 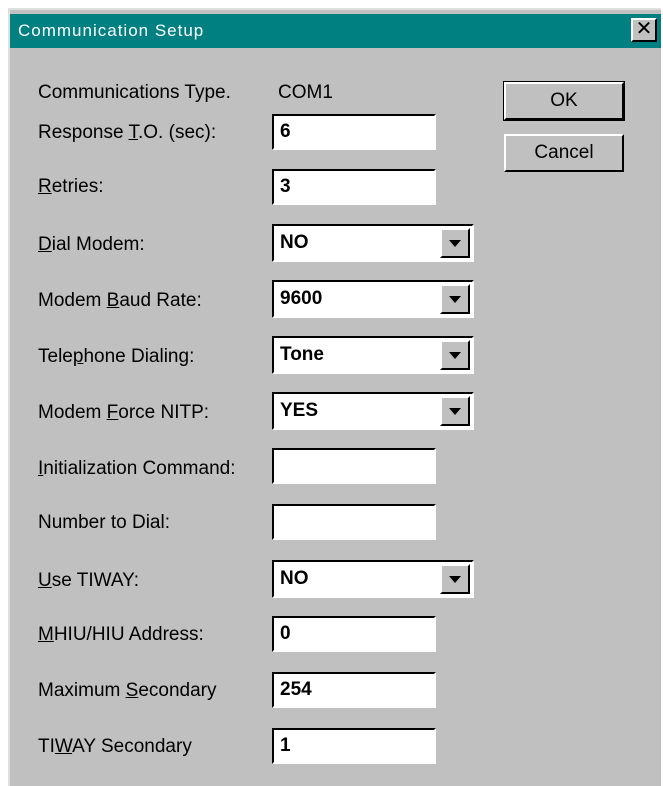 I want to click on baud-rate-label: Modem Baud Rate:, so click(x=120, y=300).